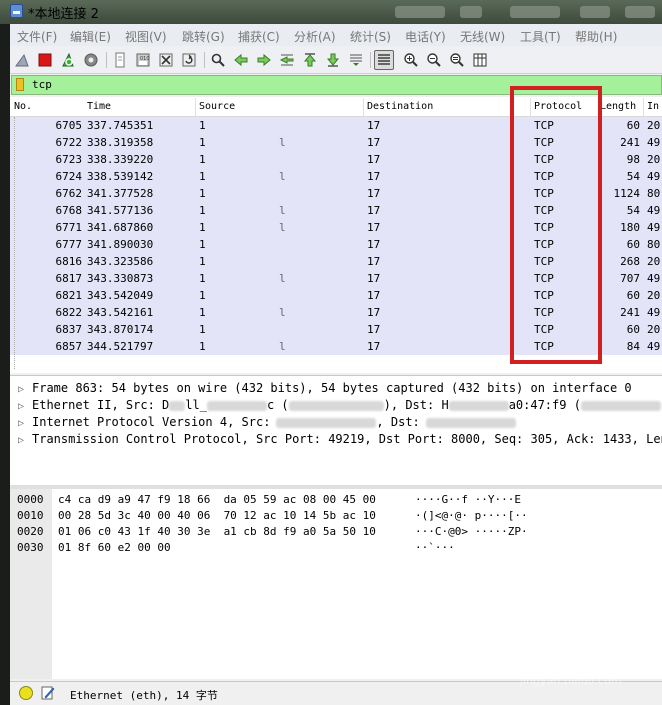 This screenshot has height=705, width=662. What do you see at coordinates (370, 36) in the screenshot?
I see `menu-statistics: 统计(S)` at bounding box center [370, 36].